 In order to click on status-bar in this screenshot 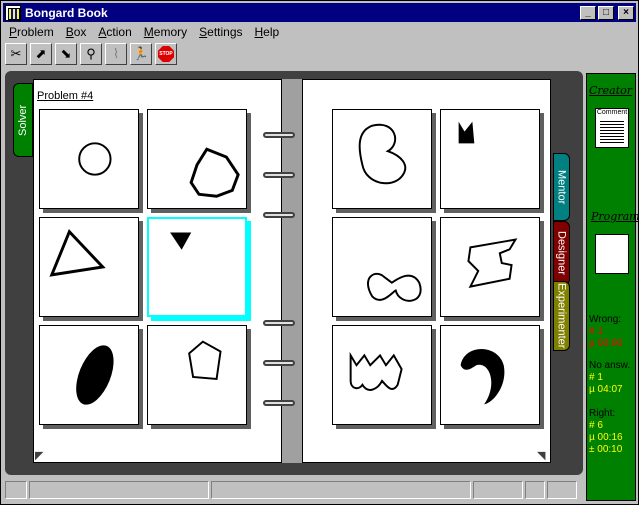, I will do `click(294, 491)`.